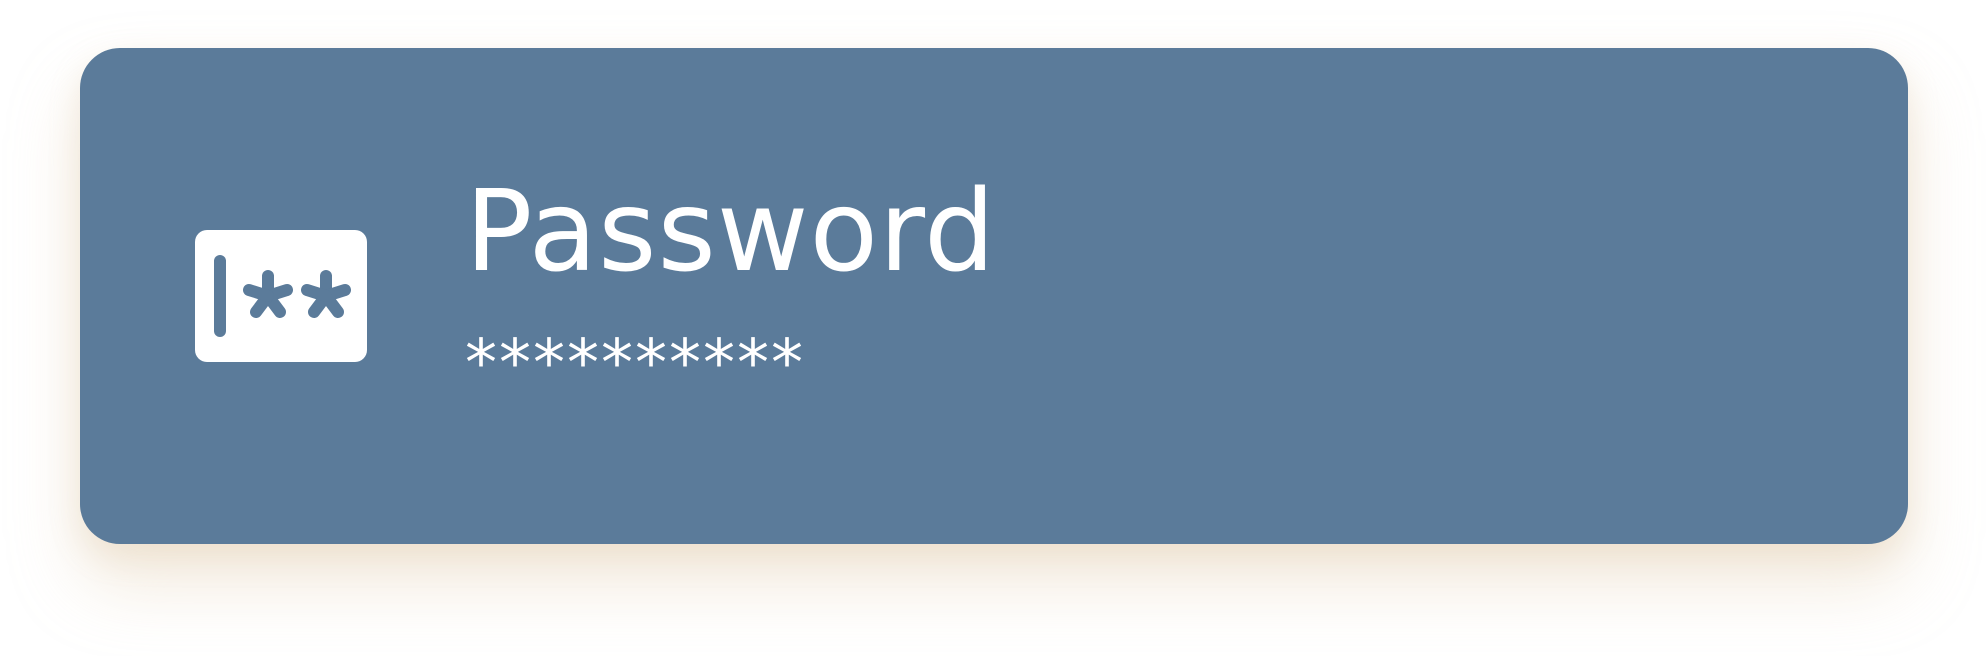 This screenshot has width=1988, height=656. Describe the element at coordinates (281, 296) in the screenshot. I see `password-field-icon` at that location.